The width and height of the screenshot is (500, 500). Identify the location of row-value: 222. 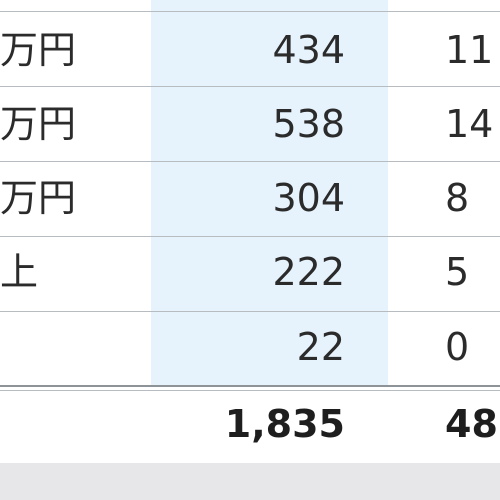
(308, 272).